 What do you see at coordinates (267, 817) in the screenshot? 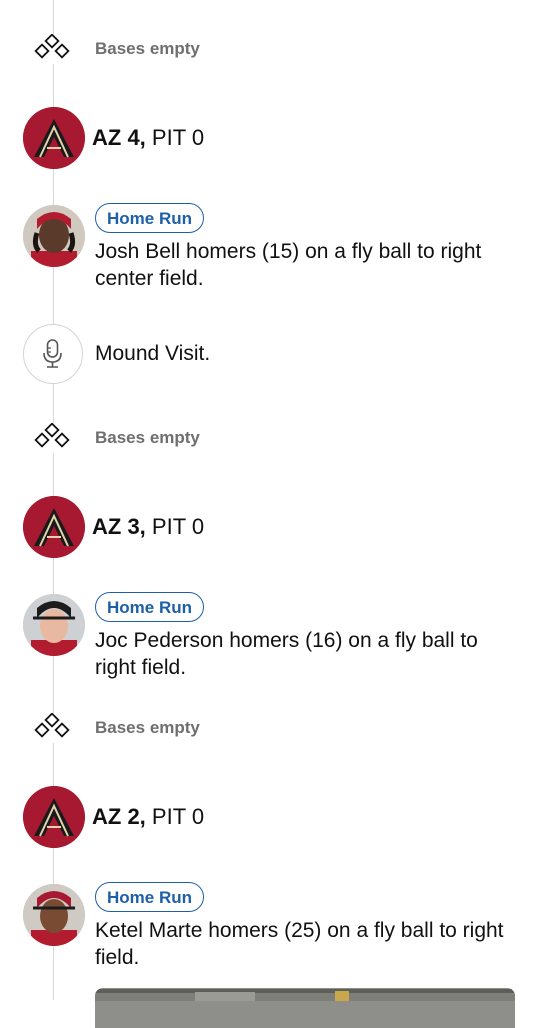
I see `score-row: AZ 2, PIT 0` at bounding box center [267, 817].